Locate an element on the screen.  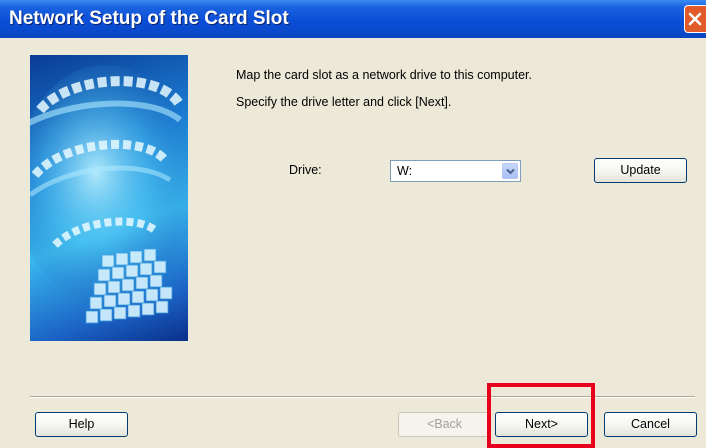
close-button is located at coordinates (695, 19).